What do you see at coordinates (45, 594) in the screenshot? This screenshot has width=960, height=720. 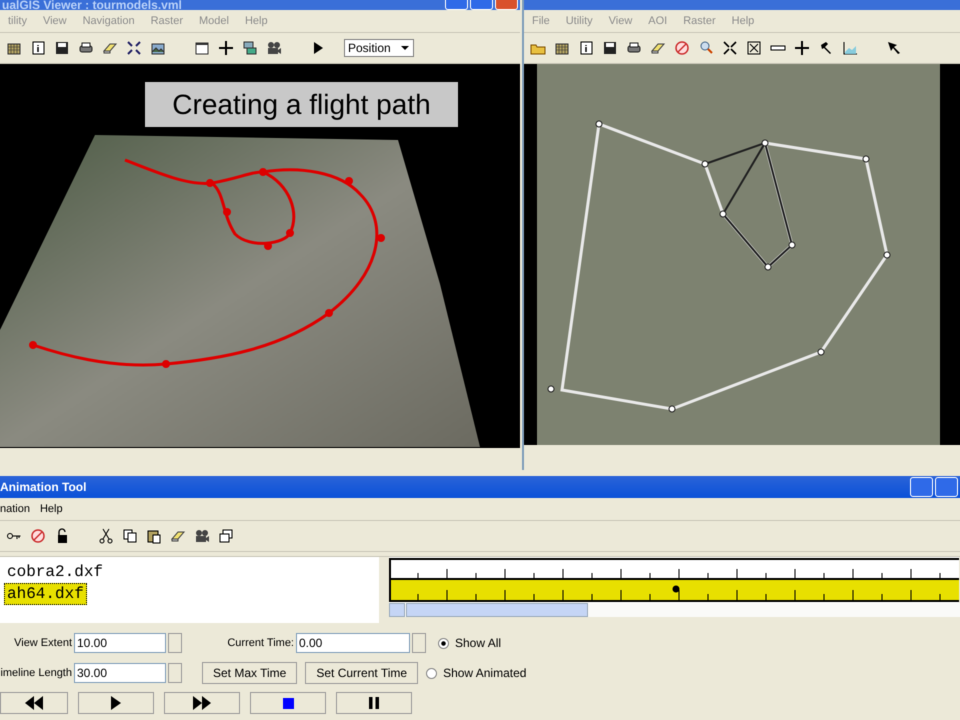 I see `layer-item: ah64.dxf` at bounding box center [45, 594].